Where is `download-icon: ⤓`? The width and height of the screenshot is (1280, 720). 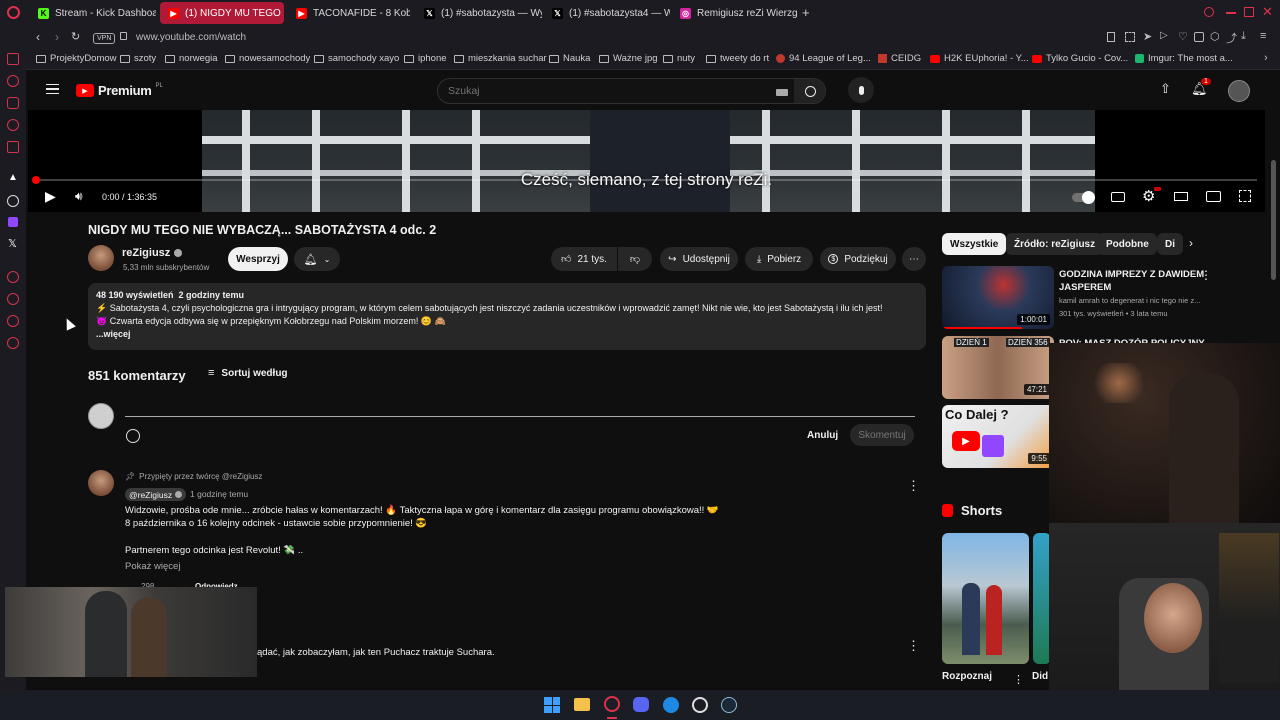 download-icon: ⤓ is located at coordinates (1243, 36).